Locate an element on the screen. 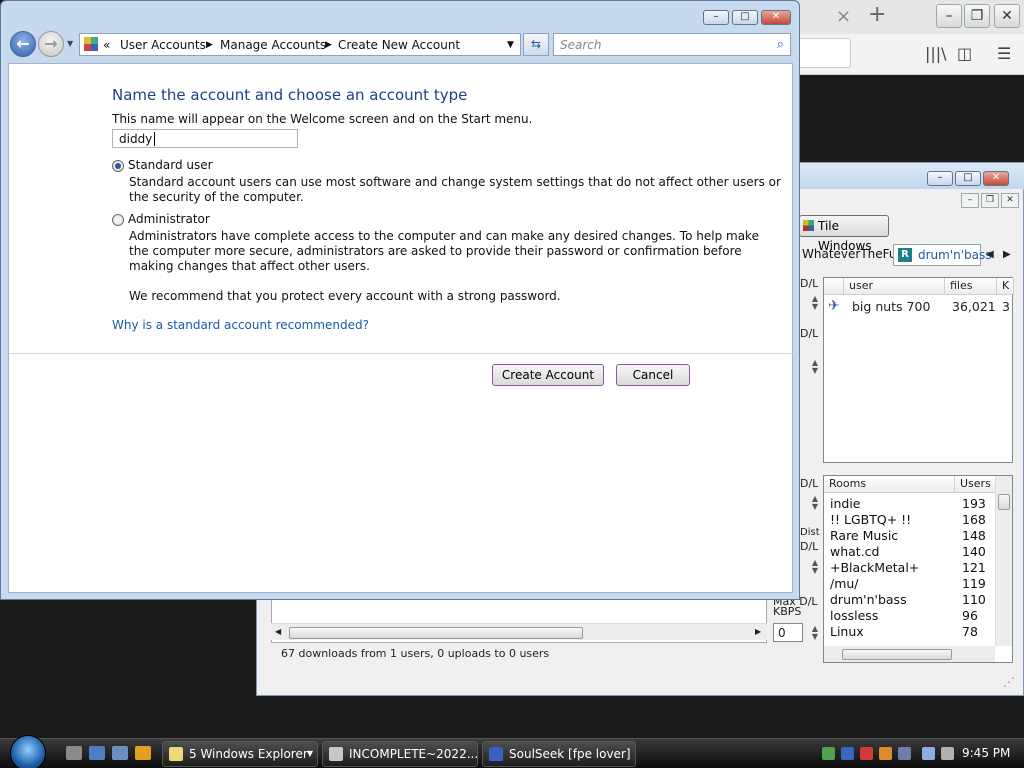 Image resolution: width=1024 pixels, height=768 pixels. media-player-icon is located at coordinates (143, 753).